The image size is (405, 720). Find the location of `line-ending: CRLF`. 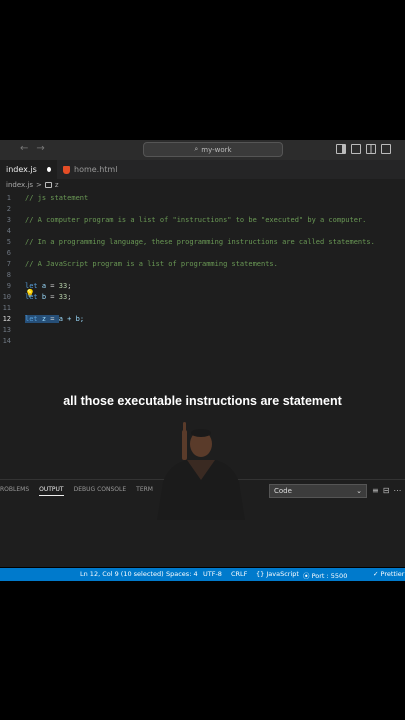

line-ending: CRLF is located at coordinates (239, 574).